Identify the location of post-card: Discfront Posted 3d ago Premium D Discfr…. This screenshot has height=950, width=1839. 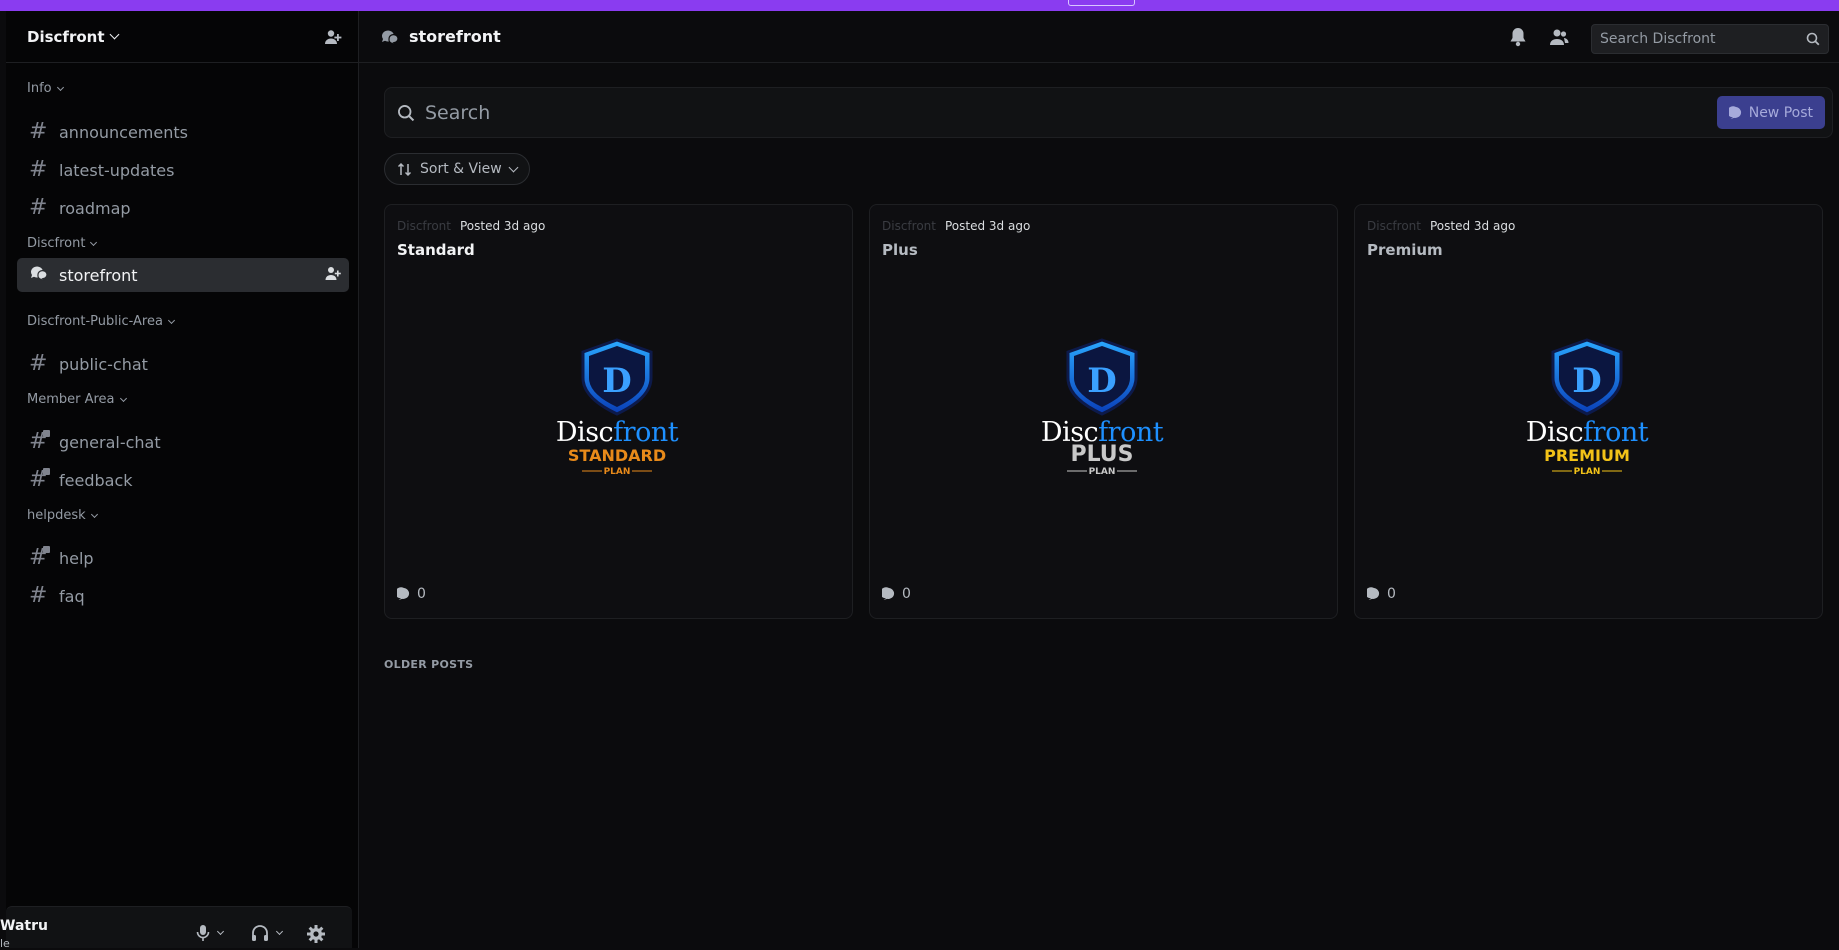
(1588, 411).